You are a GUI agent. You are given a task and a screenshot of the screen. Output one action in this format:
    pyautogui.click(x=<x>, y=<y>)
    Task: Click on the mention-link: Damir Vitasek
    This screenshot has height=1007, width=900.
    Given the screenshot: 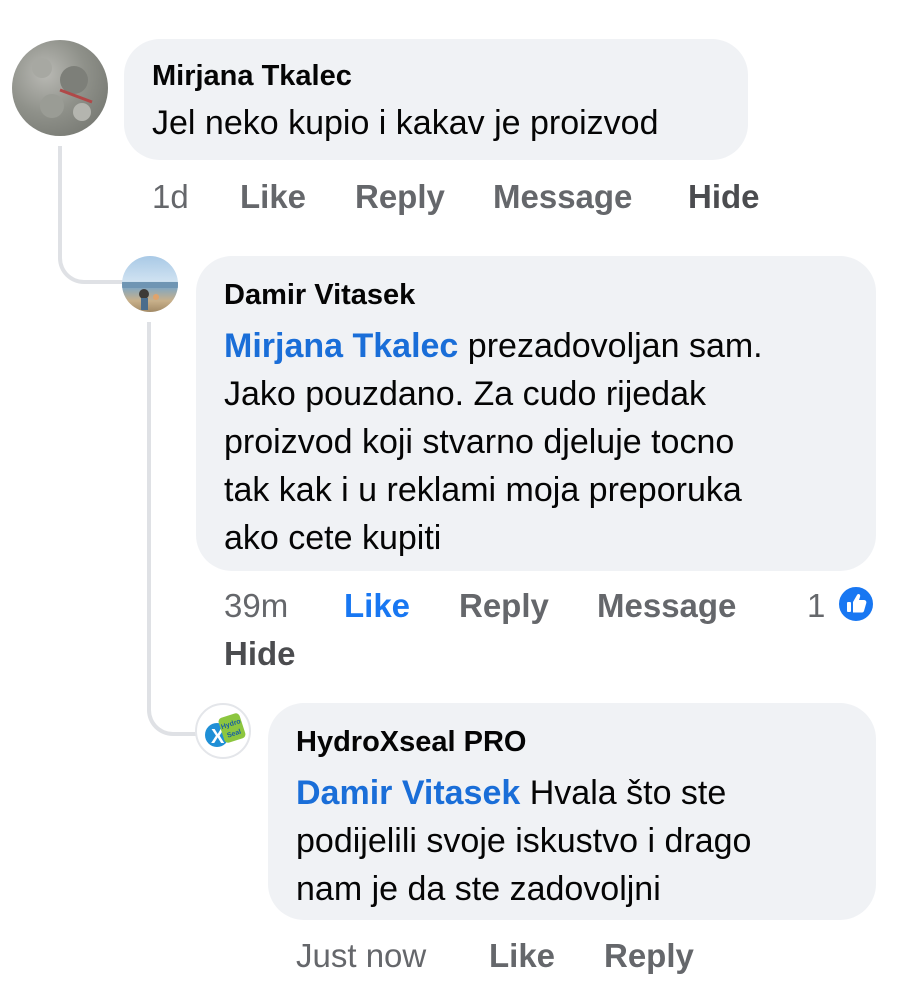 What is the action you would take?
    pyautogui.click(x=408, y=793)
    